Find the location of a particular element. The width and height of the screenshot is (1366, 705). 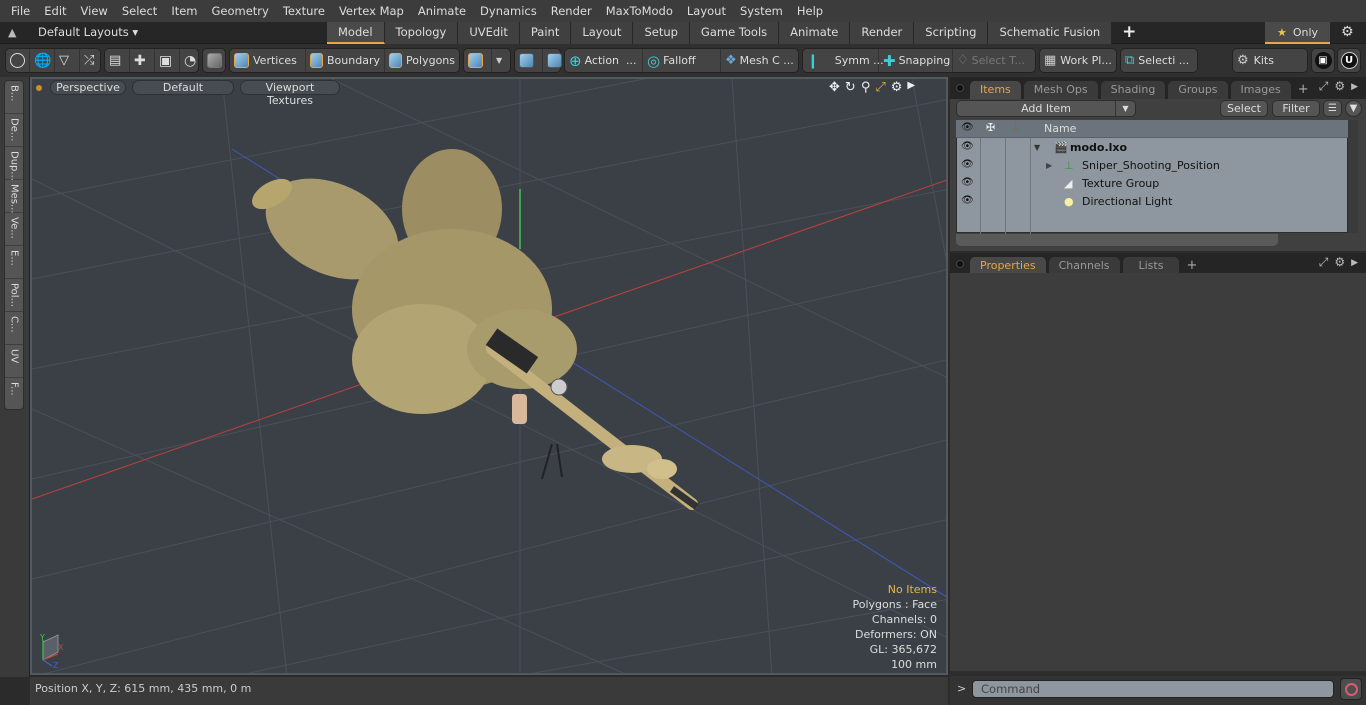

add-panel-tab-icon: + is located at coordinates (1303, 90).